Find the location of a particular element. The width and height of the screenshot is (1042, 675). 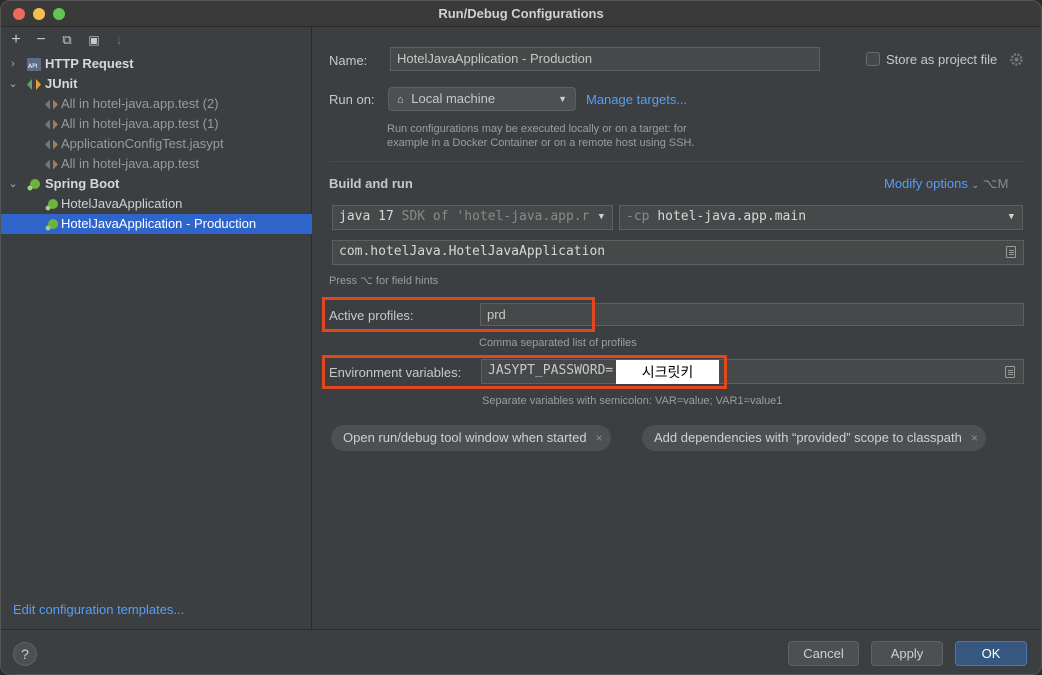

tree-item-label: HotelJavaApplication - Production is located at coordinates (159, 223).